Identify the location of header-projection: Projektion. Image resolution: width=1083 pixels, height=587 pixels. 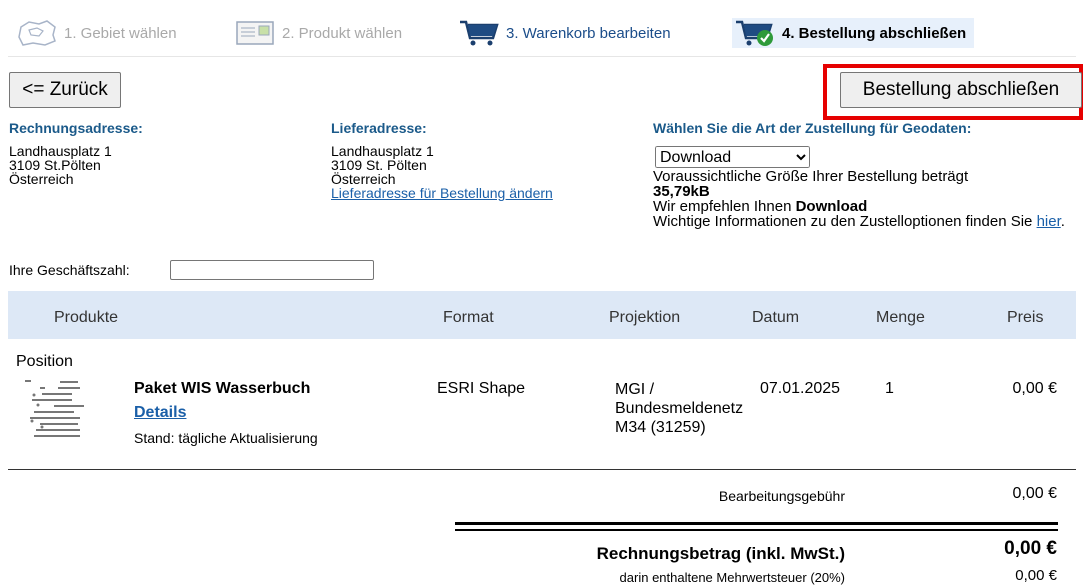
(645, 317).